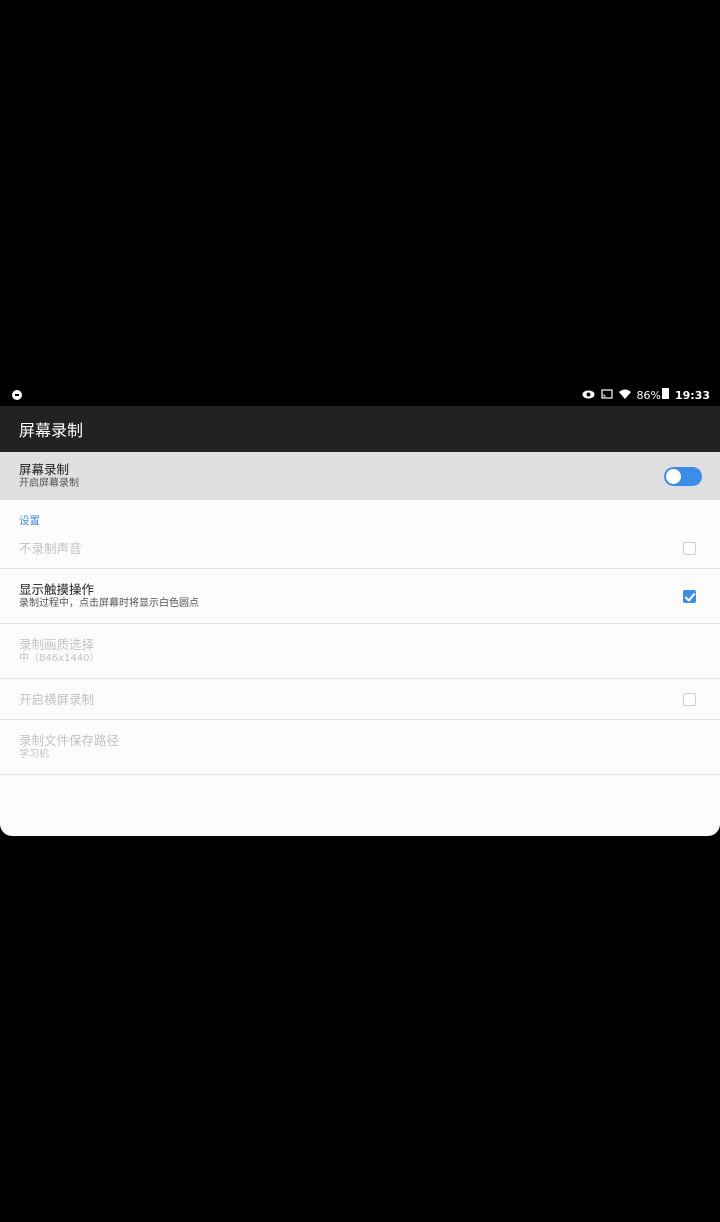 The width and height of the screenshot is (720, 1222). What do you see at coordinates (689, 596) in the screenshot?
I see `show-touches-checkbox` at bounding box center [689, 596].